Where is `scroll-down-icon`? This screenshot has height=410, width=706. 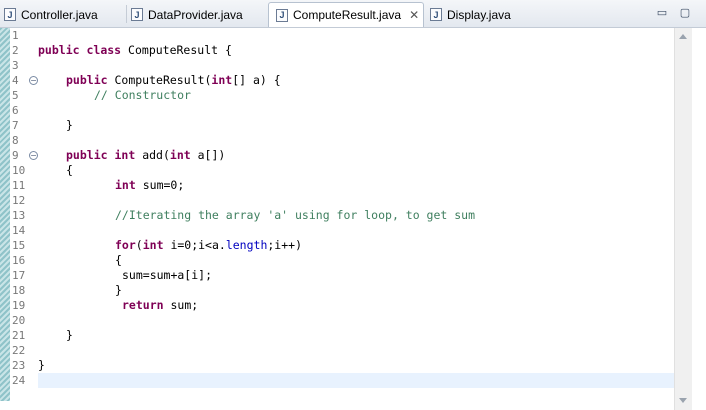
scroll-down-icon is located at coordinates (683, 400).